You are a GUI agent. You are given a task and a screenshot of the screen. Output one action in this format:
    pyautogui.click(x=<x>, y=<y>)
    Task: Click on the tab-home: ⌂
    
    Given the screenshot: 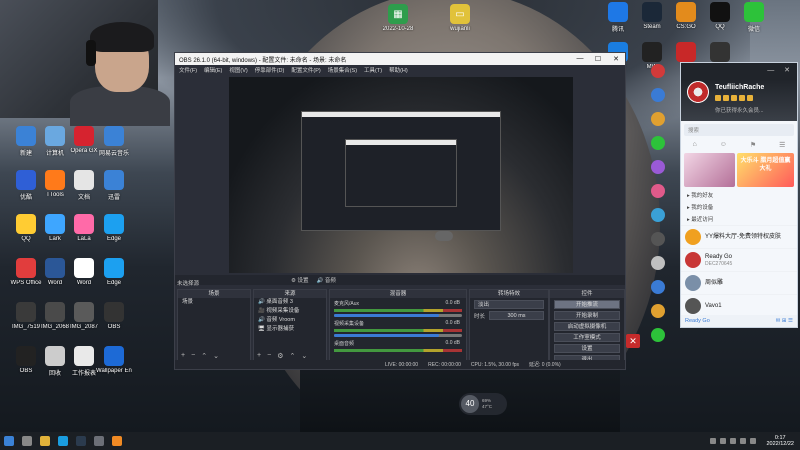 What is the action you would take?
    pyautogui.click(x=695, y=145)
    